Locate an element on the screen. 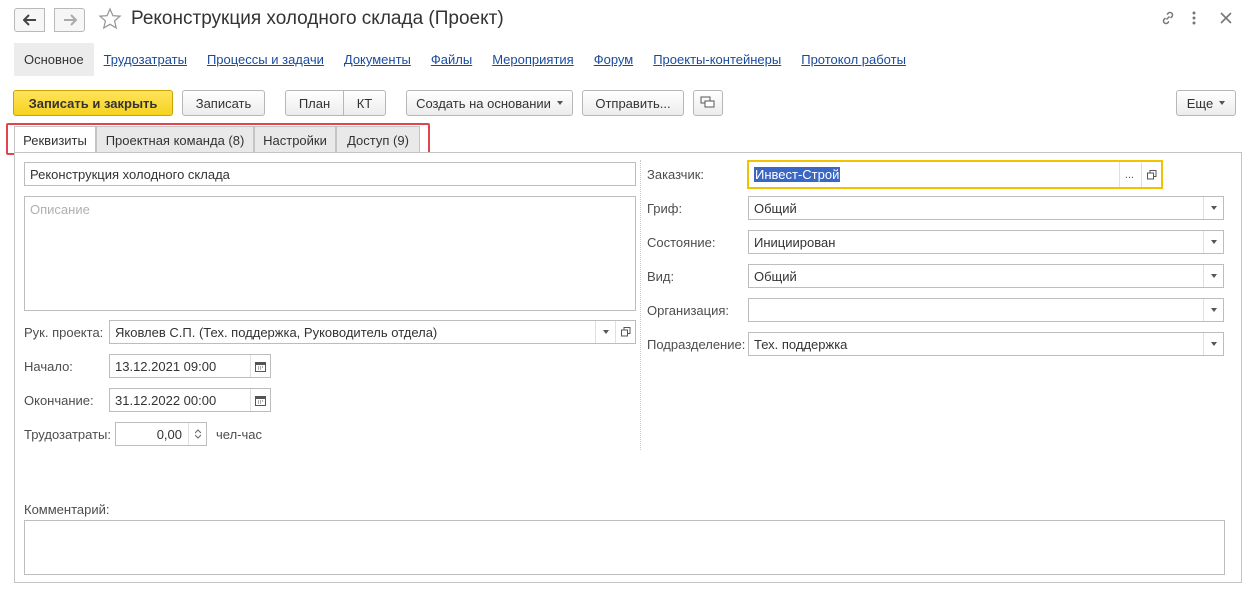 The height and width of the screenshot is (596, 1256). end-date-value: 31.12.2022 00:00 is located at coordinates (166, 400).